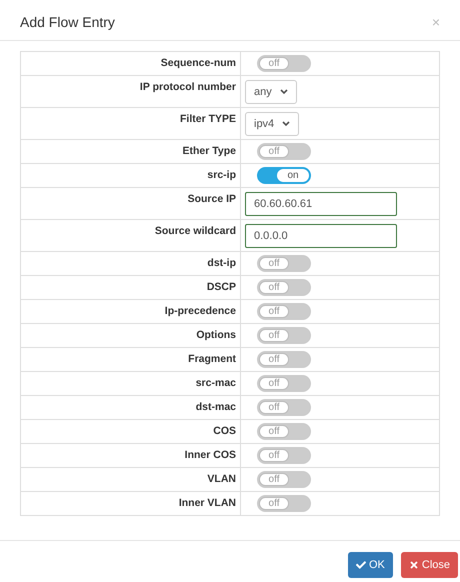 The width and height of the screenshot is (460, 582). I want to click on field-label: dst-ip, so click(221, 263).